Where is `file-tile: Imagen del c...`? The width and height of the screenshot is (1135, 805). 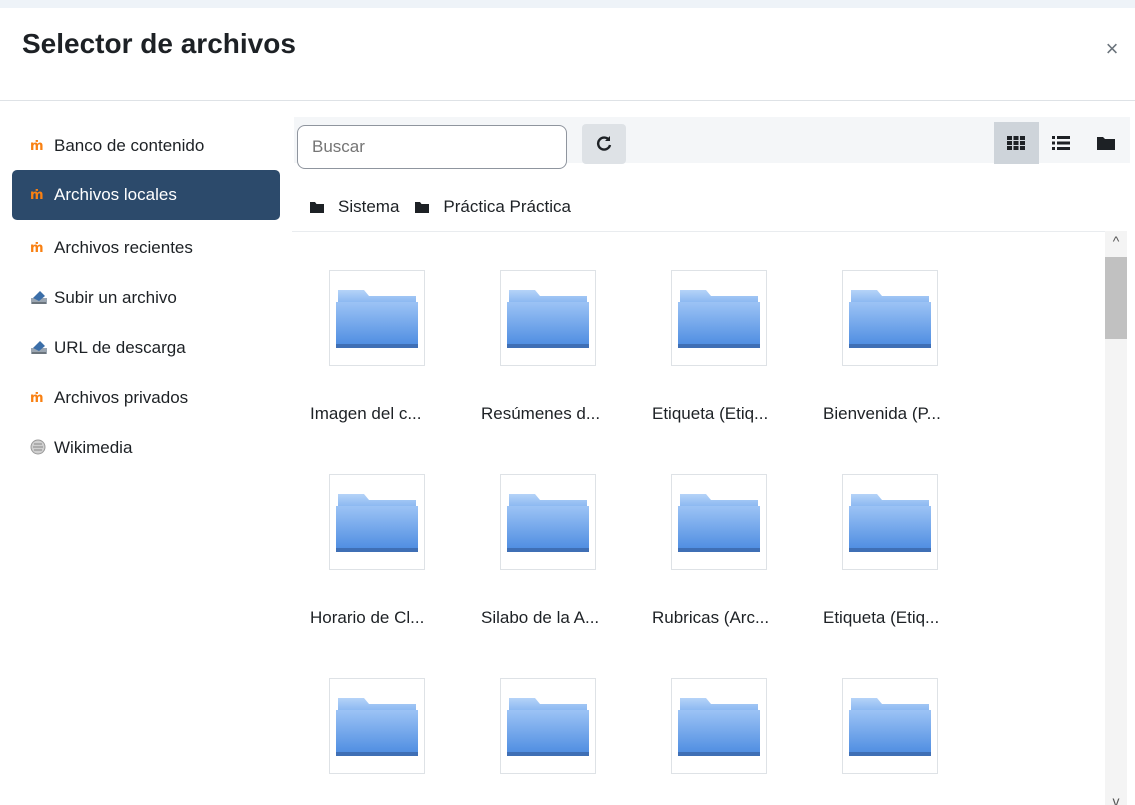 file-tile: Imagen del c... is located at coordinates (382, 327).